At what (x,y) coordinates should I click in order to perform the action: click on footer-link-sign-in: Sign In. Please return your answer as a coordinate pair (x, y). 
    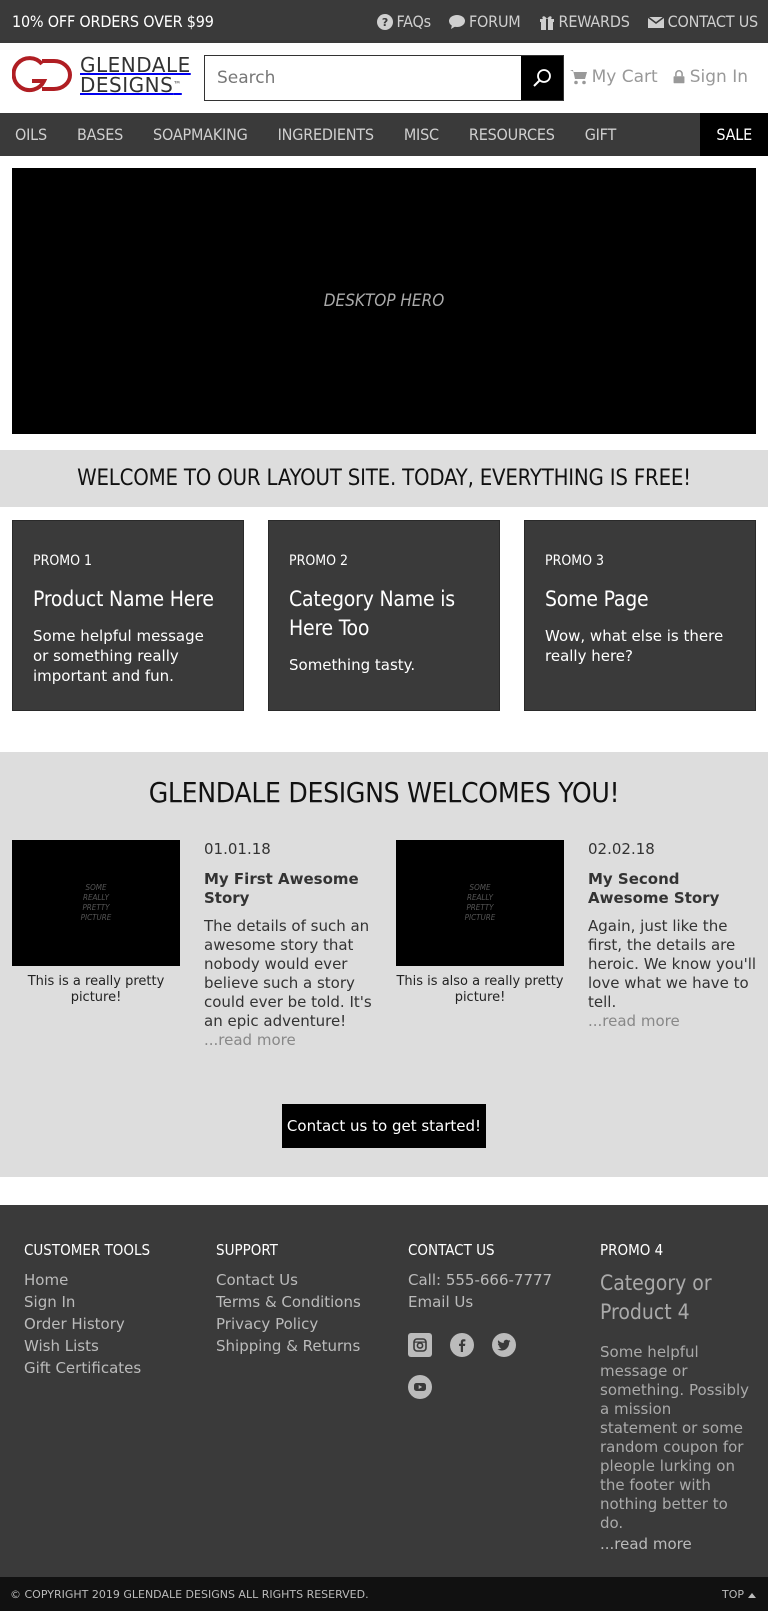
    Looking at the image, I should click on (114, 1302).